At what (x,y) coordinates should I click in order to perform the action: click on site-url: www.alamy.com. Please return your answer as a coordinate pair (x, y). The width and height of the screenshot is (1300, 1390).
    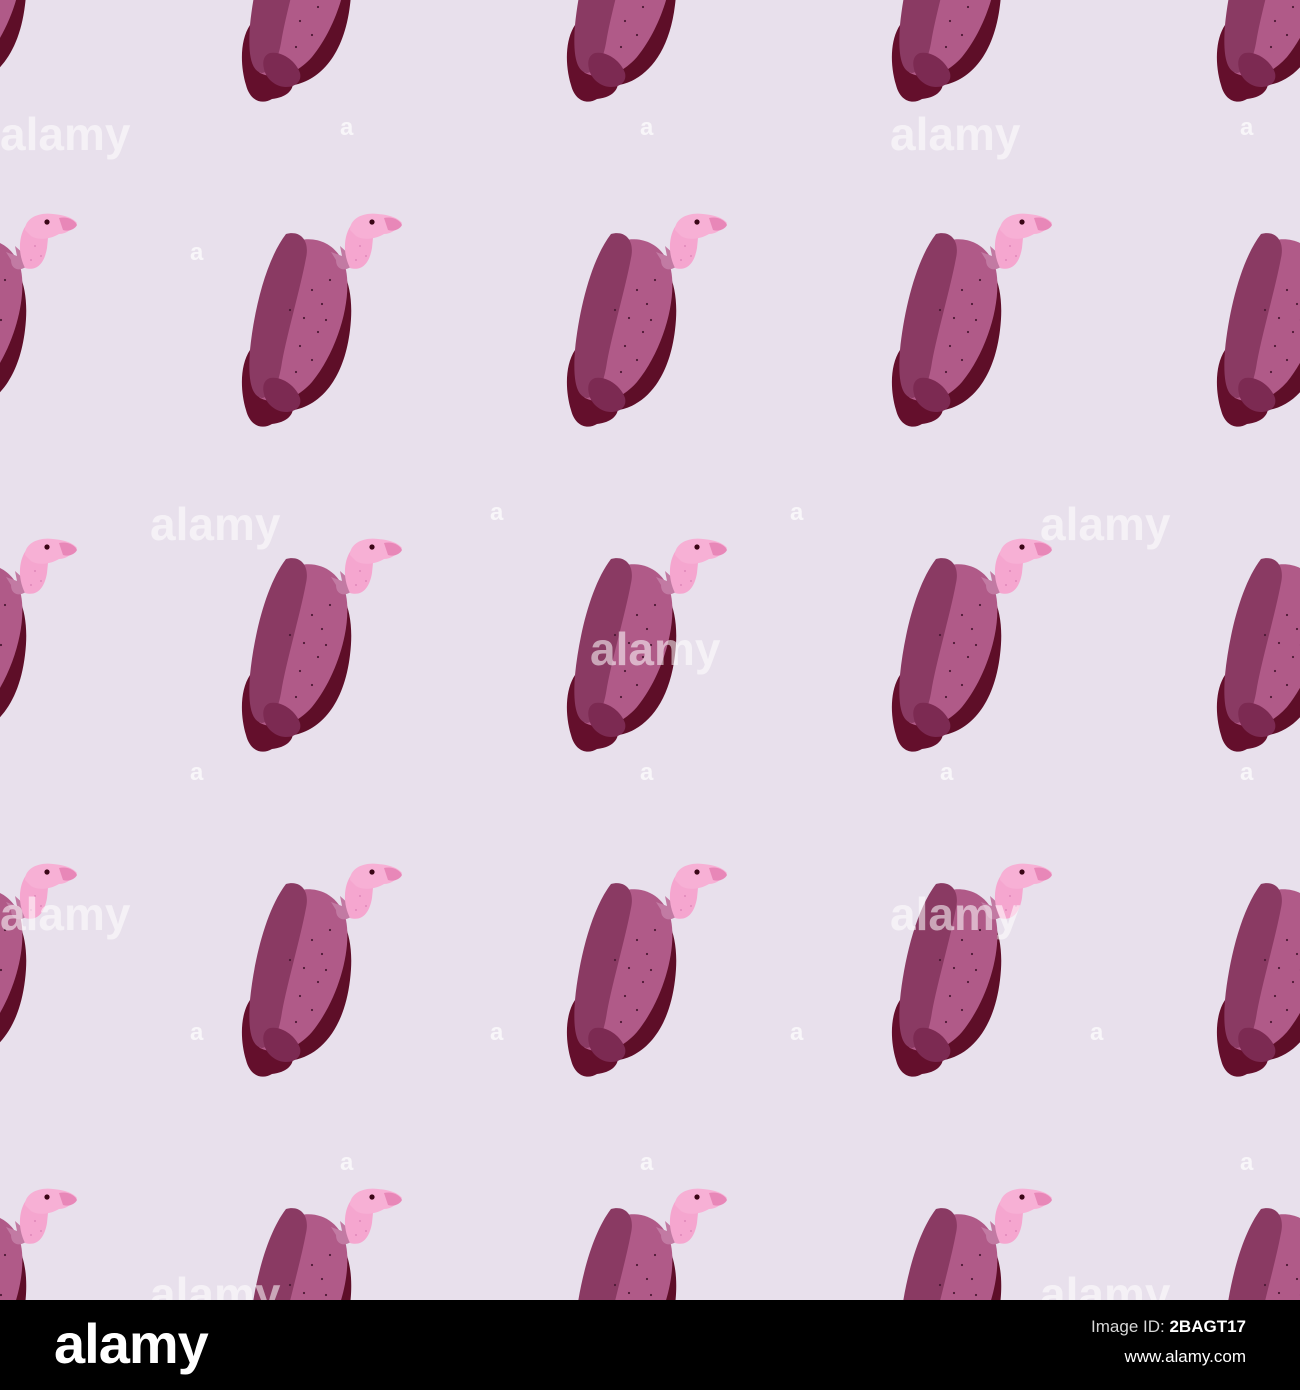
    Looking at the image, I should click on (1168, 1357).